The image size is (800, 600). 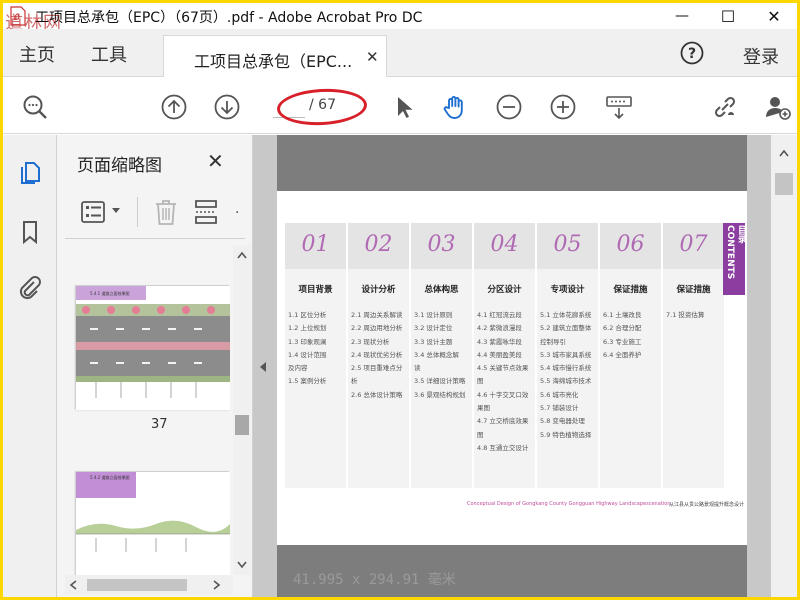 I want to click on column-number-band: 07, so click(x=693, y=246).